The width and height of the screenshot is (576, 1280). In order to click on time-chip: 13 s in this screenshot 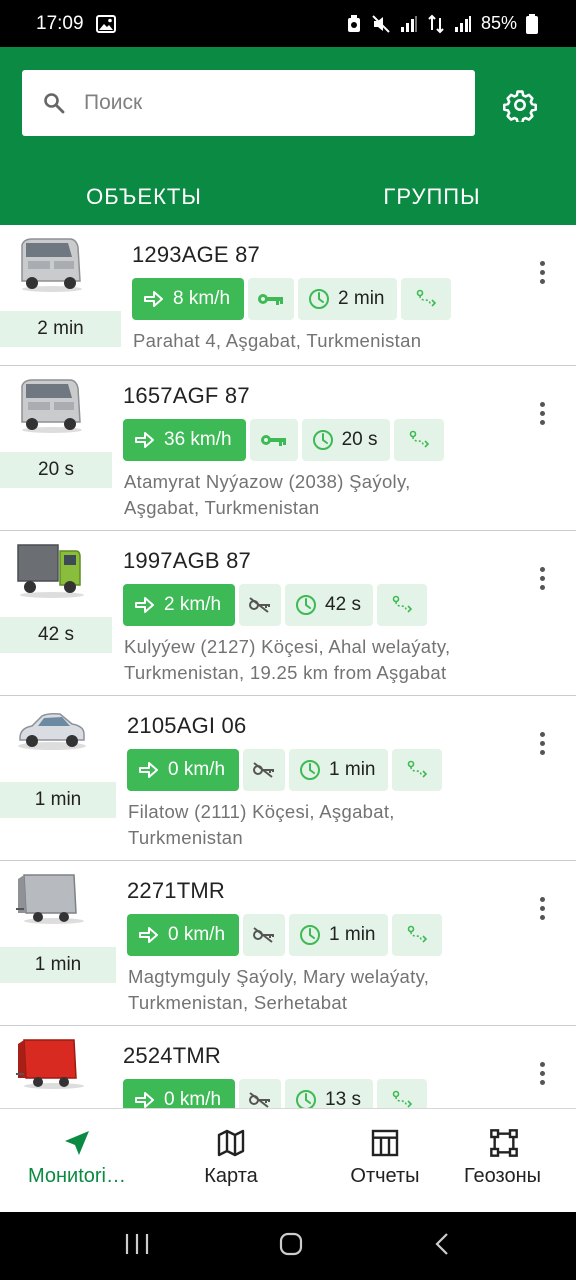, I will do `click(329, 1093)`.